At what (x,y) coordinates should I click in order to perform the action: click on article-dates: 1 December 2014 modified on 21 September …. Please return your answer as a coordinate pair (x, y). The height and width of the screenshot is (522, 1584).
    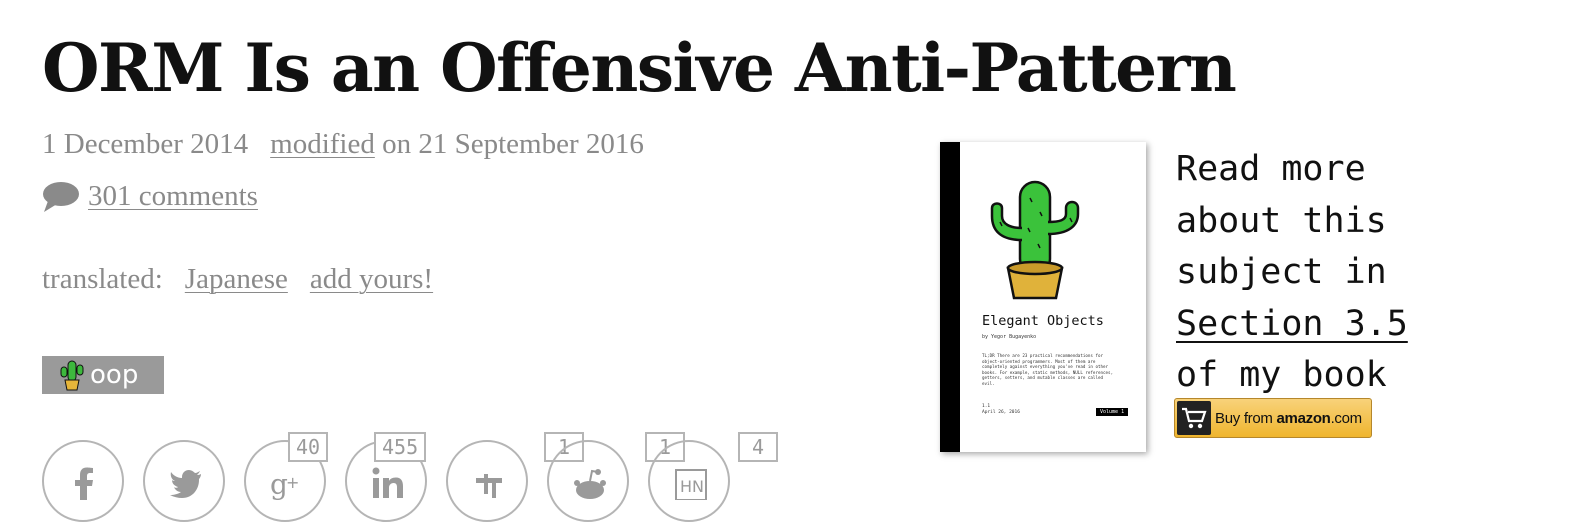
    Looking at the image, I should click on (343, 144).